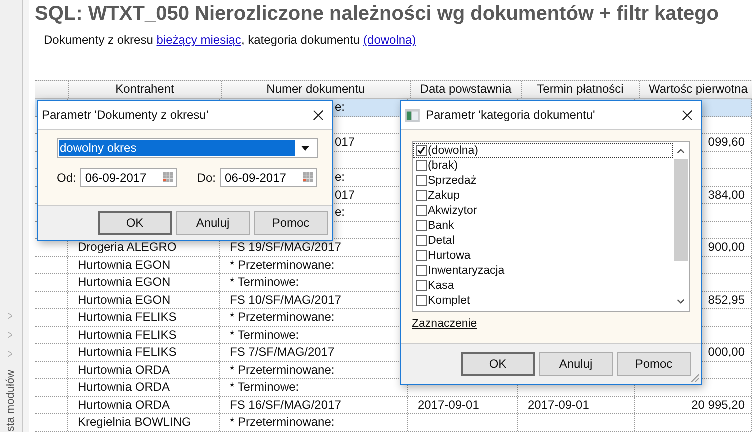 This screenshot has height=432, width=752. I want to click on list-item: Komplet, so click(543, 300).